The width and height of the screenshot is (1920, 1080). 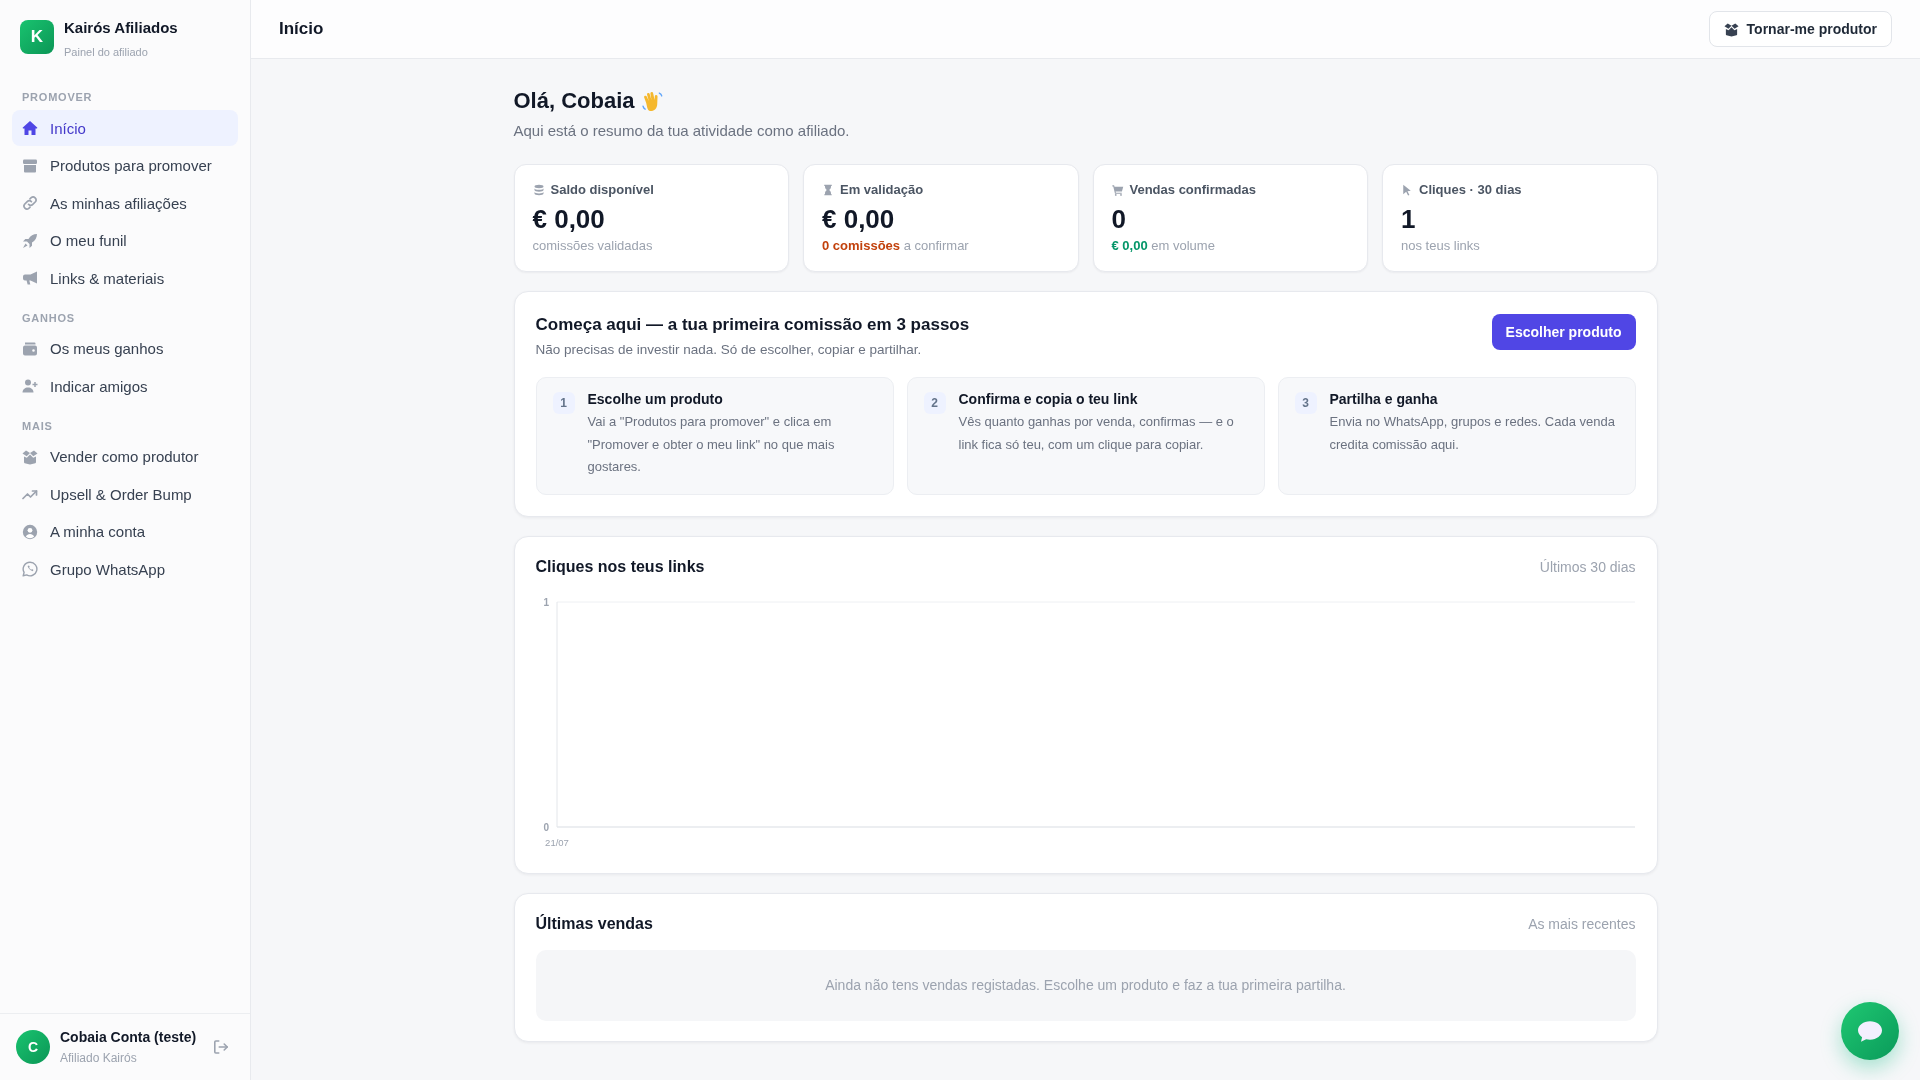 I want to click on nav-item: As minhas afiliações, so click(x=125, y=203).